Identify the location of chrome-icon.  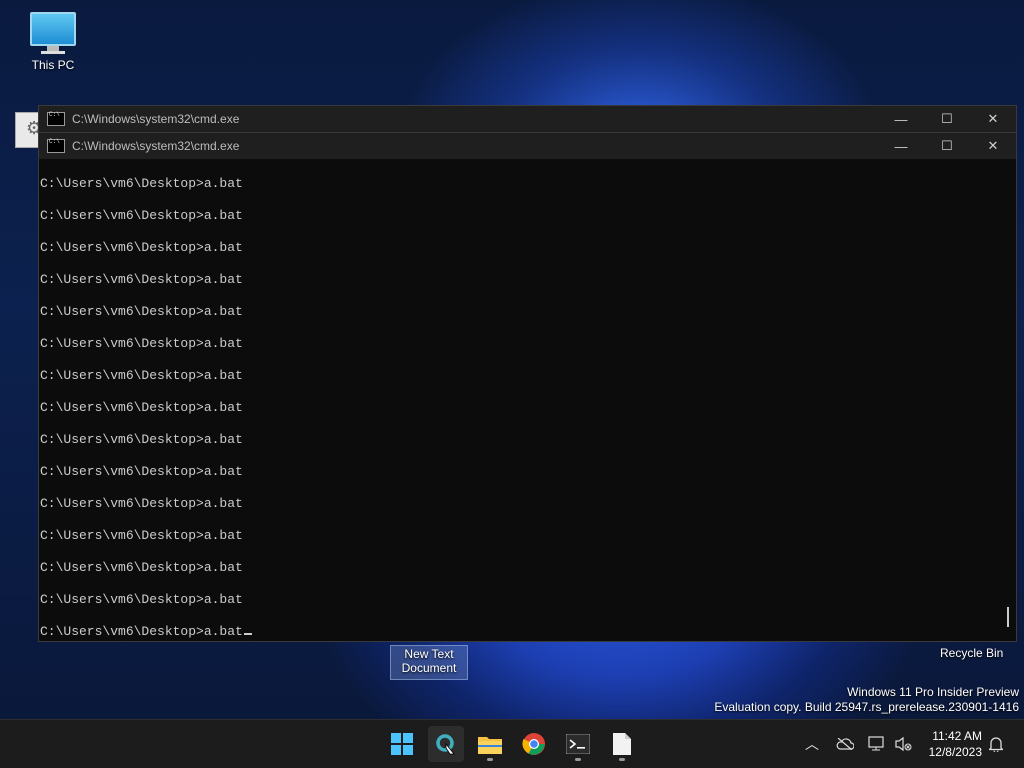
(533, 744).